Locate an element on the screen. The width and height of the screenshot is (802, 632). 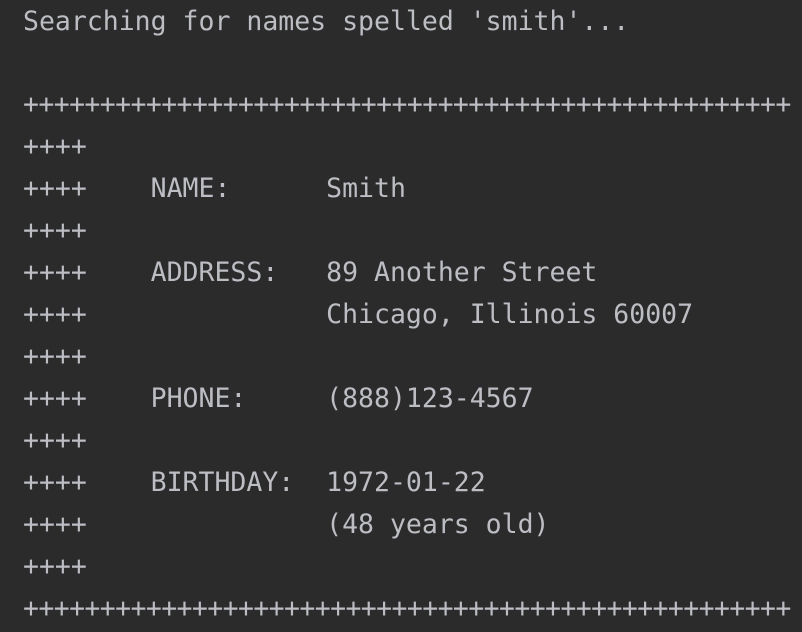
record-line-address: ++++ ADDRESS: 89 Another Street is located at coordinates (310, 272).